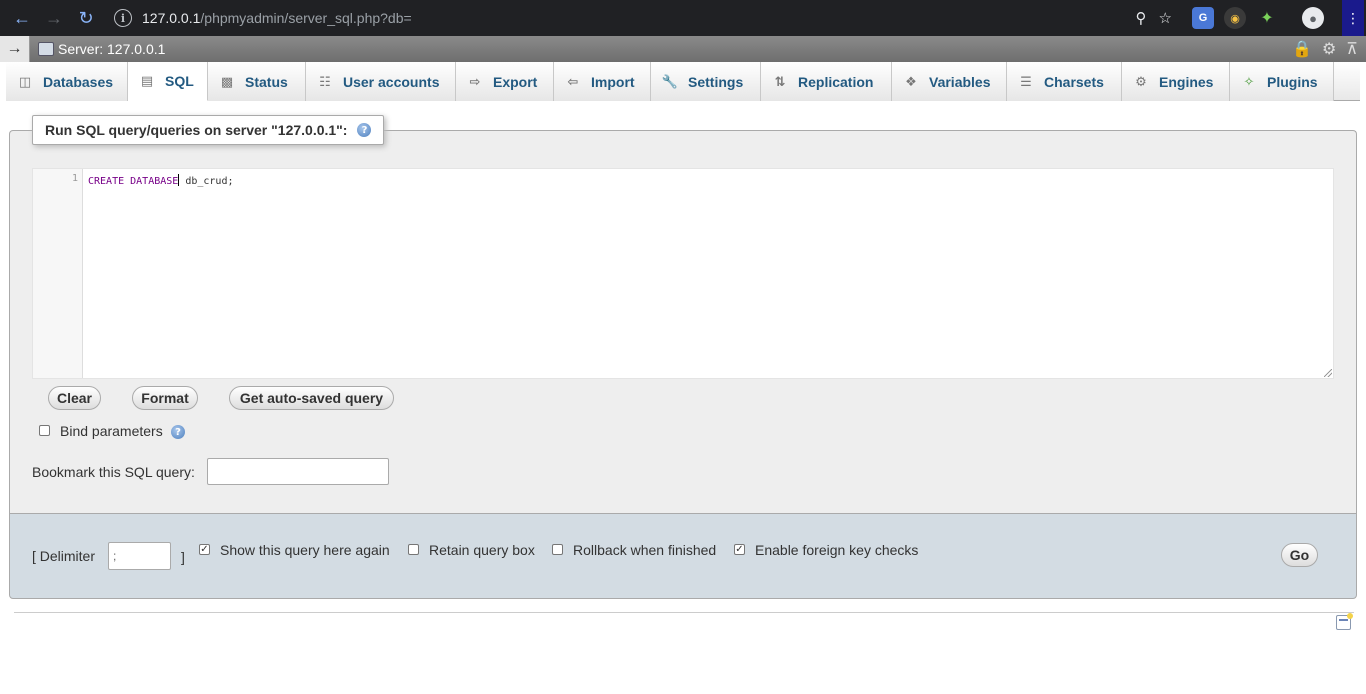 Image resolution: width=1366 pixels, height=694 pixels. What do you see at coordinates (645, 550) in the screenshot?
I see `rollback-label: Rollback when finished` at bounding box center [645, 550].